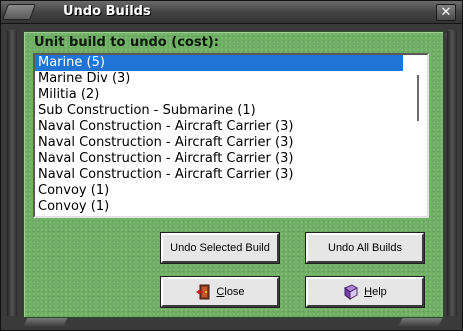 This screenshot has height=331, width=463. I want to click on list-item: Sub Construction - Submarine (1), so click(219, 111).